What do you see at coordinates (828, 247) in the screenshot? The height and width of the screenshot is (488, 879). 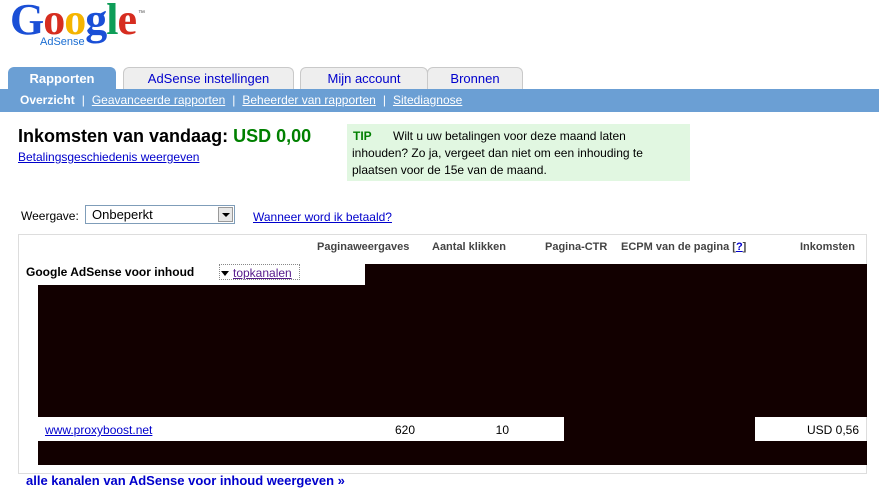 I see `col-earnings: Inkomsten` at bounding box center [828, 247].